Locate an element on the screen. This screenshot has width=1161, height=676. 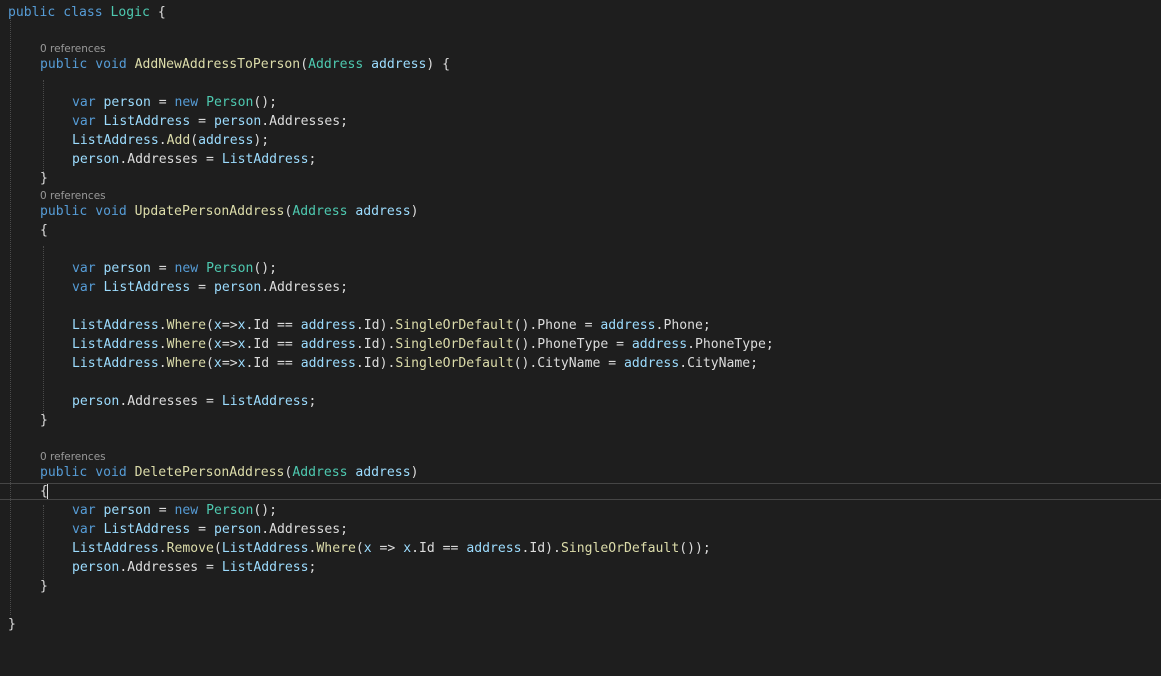
current-line-highlight is located at coordinates (580, 491).